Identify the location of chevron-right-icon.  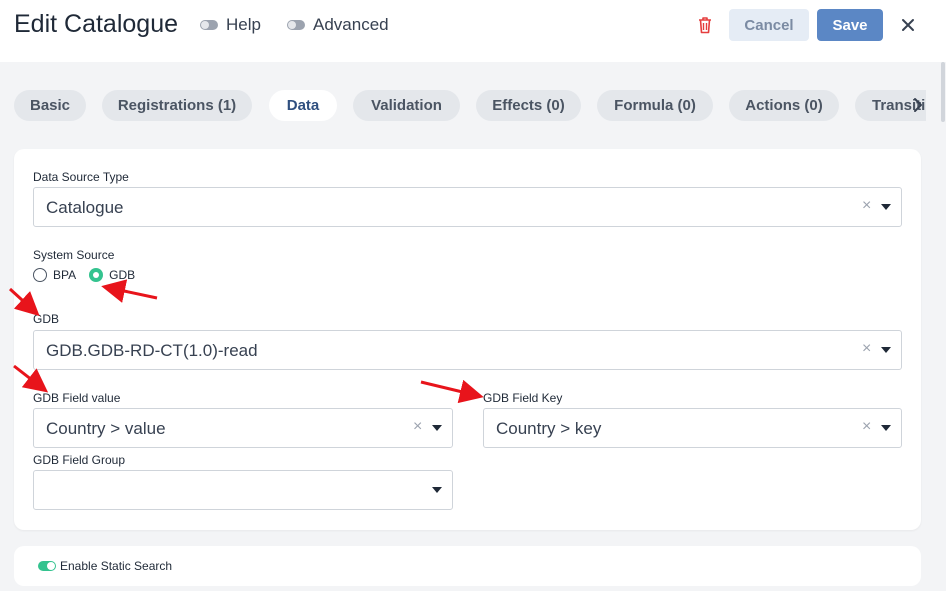
(918, 105).